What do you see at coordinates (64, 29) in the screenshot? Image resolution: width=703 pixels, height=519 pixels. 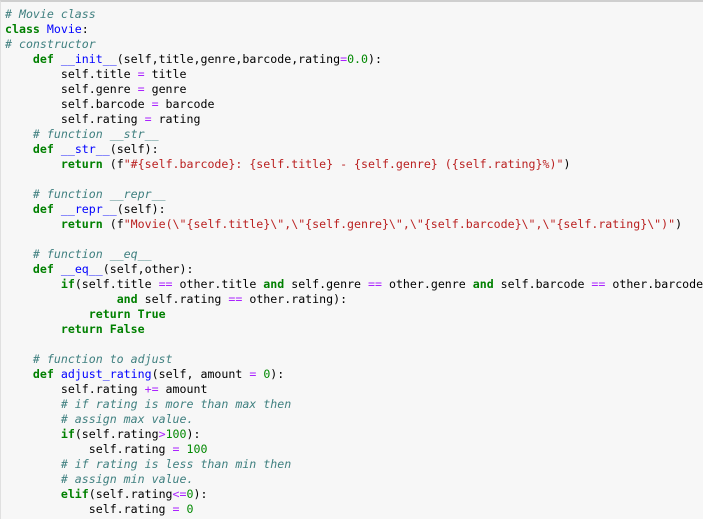 I see `code-definition-name: Movie` at bounding box center [64, 29].